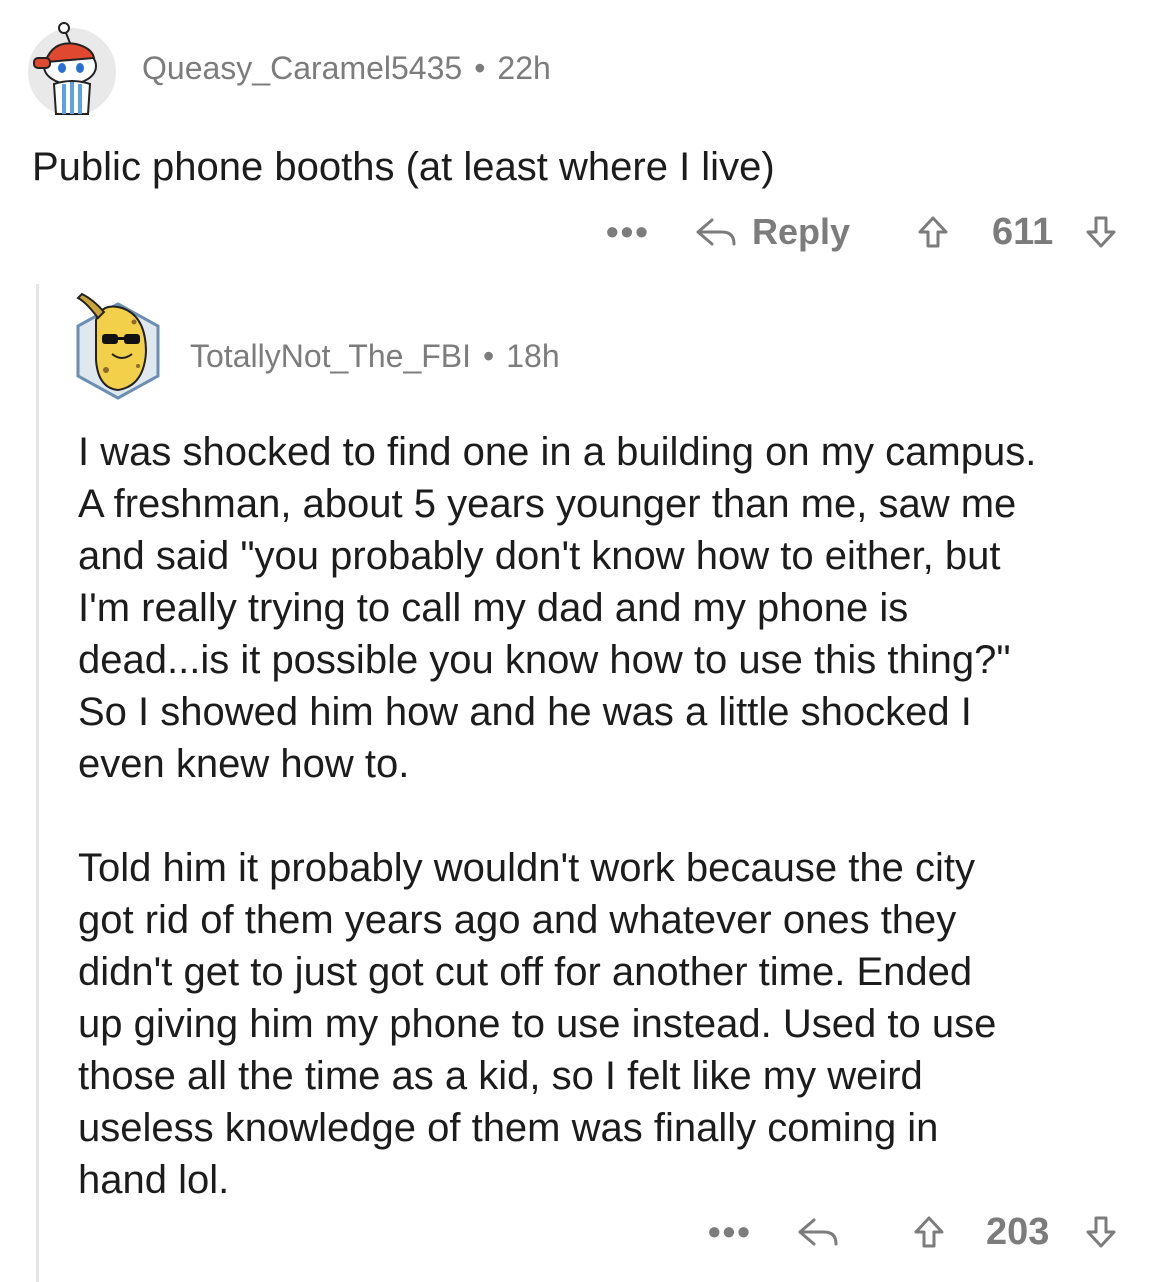 The image size is (1170, 1282). Describe the element at coordinates (302, 68) in the screenshot. I see `username: Queasy_Caramel5435` at that location.